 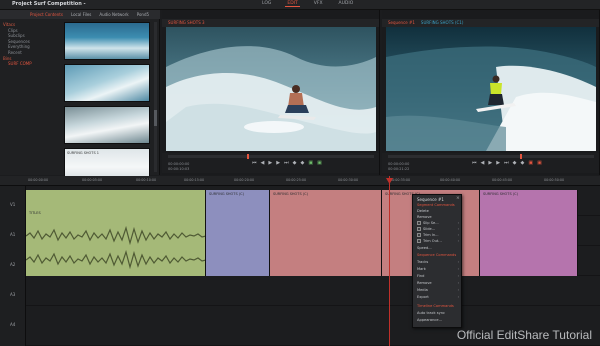 What do you see at coordinates (186, 22) in the screenshot?
I see `source-clip-title: SURFING SHOTS 3` at bounding box center [186, 22].